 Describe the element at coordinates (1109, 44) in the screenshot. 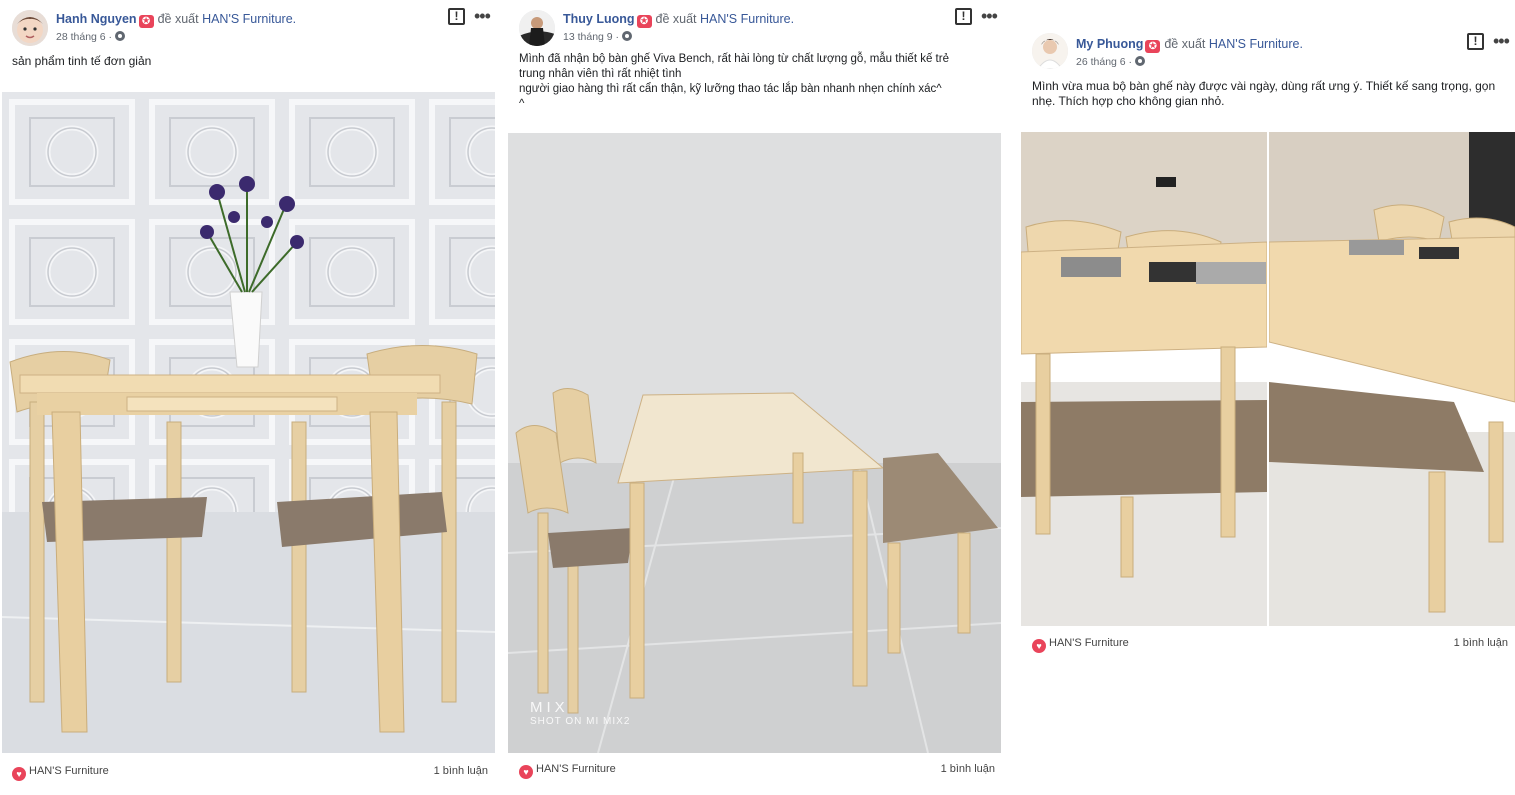

I see `author-name: My Phuong` at that location.